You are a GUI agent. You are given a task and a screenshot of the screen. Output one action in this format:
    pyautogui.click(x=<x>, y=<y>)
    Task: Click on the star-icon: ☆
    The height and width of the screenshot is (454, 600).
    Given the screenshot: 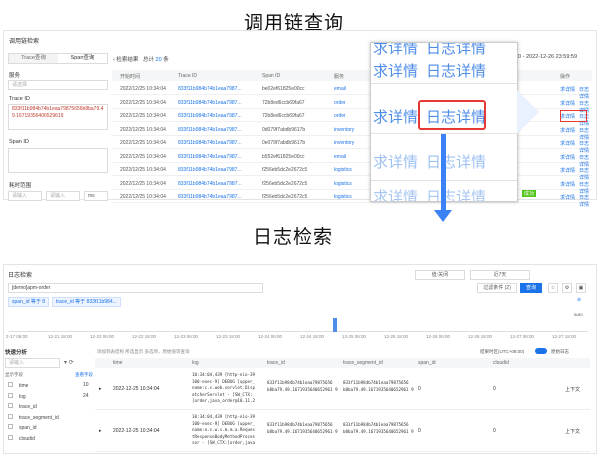 What is the action you would take?
    pyautogui.click(x=553, y=288)
    